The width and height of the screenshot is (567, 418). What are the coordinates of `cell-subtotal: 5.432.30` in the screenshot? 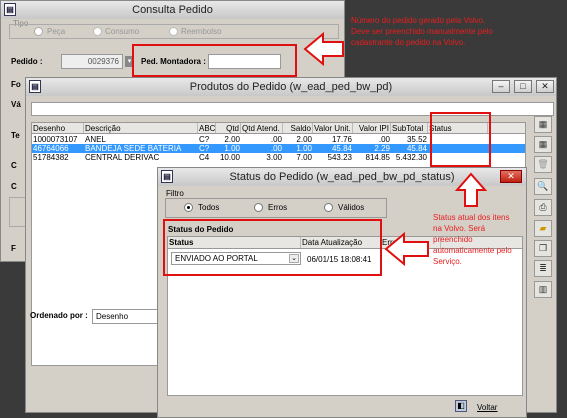 It's located at (411, 157).